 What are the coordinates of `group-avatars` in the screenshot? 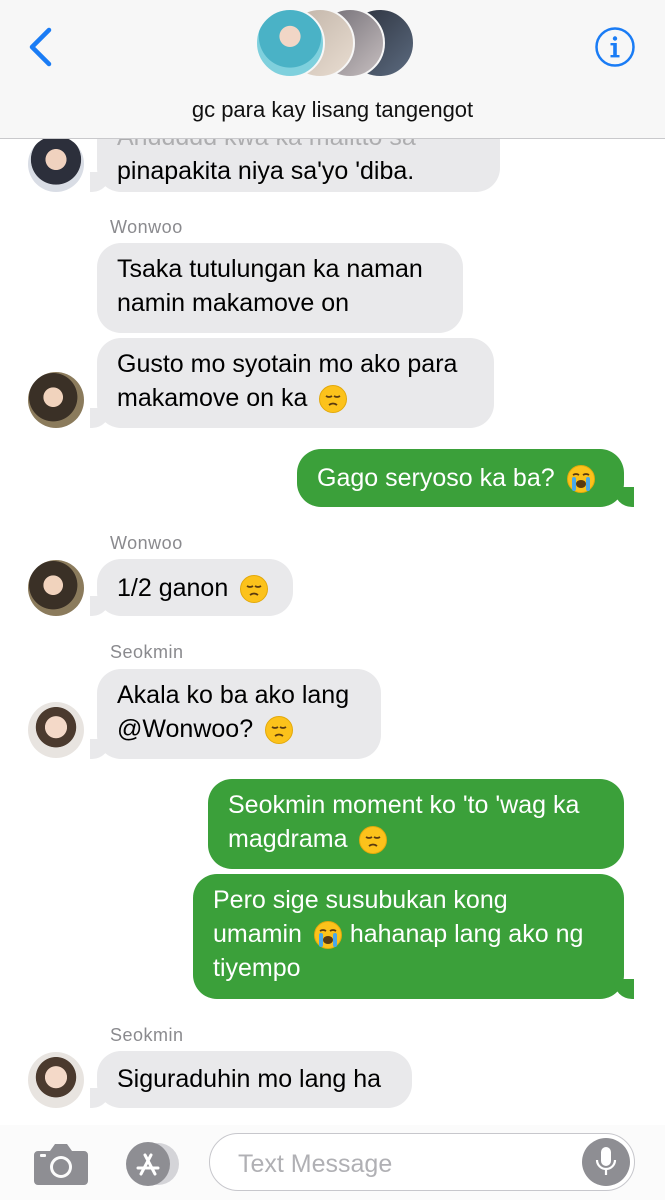 It's located at (335, 44).